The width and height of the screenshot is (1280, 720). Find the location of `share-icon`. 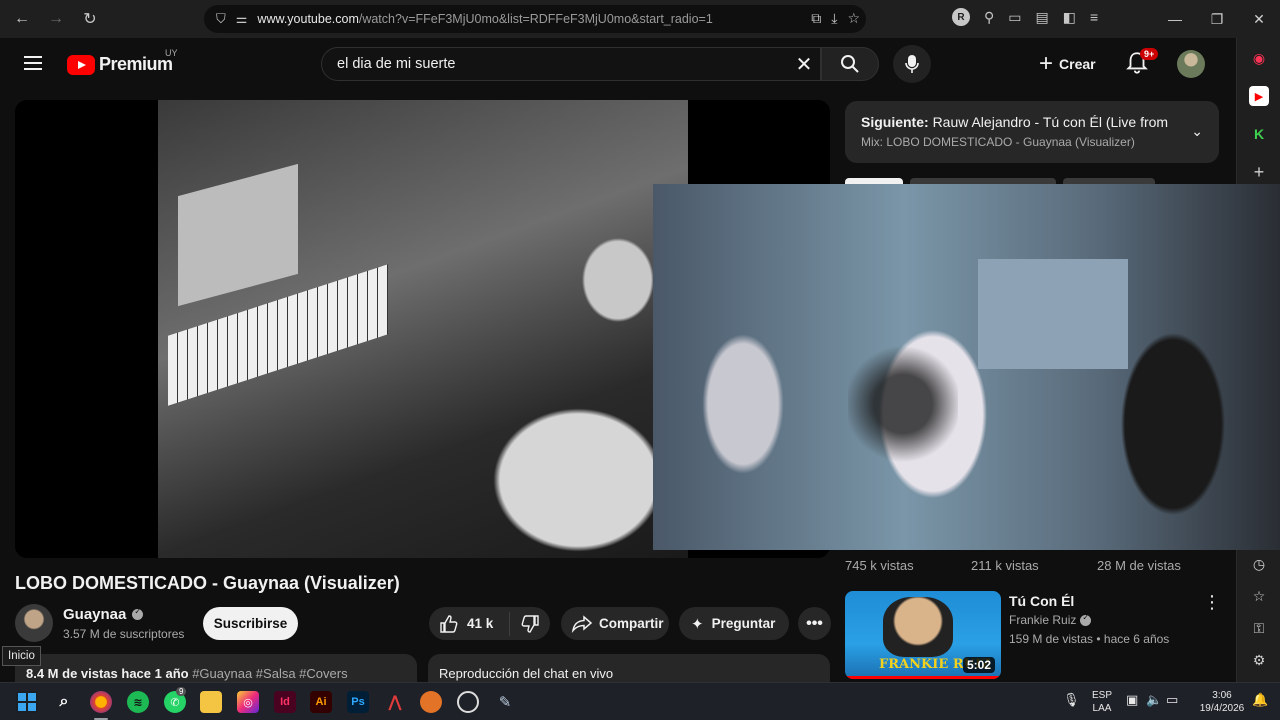

share-icon is located at coordinates (582, 623).